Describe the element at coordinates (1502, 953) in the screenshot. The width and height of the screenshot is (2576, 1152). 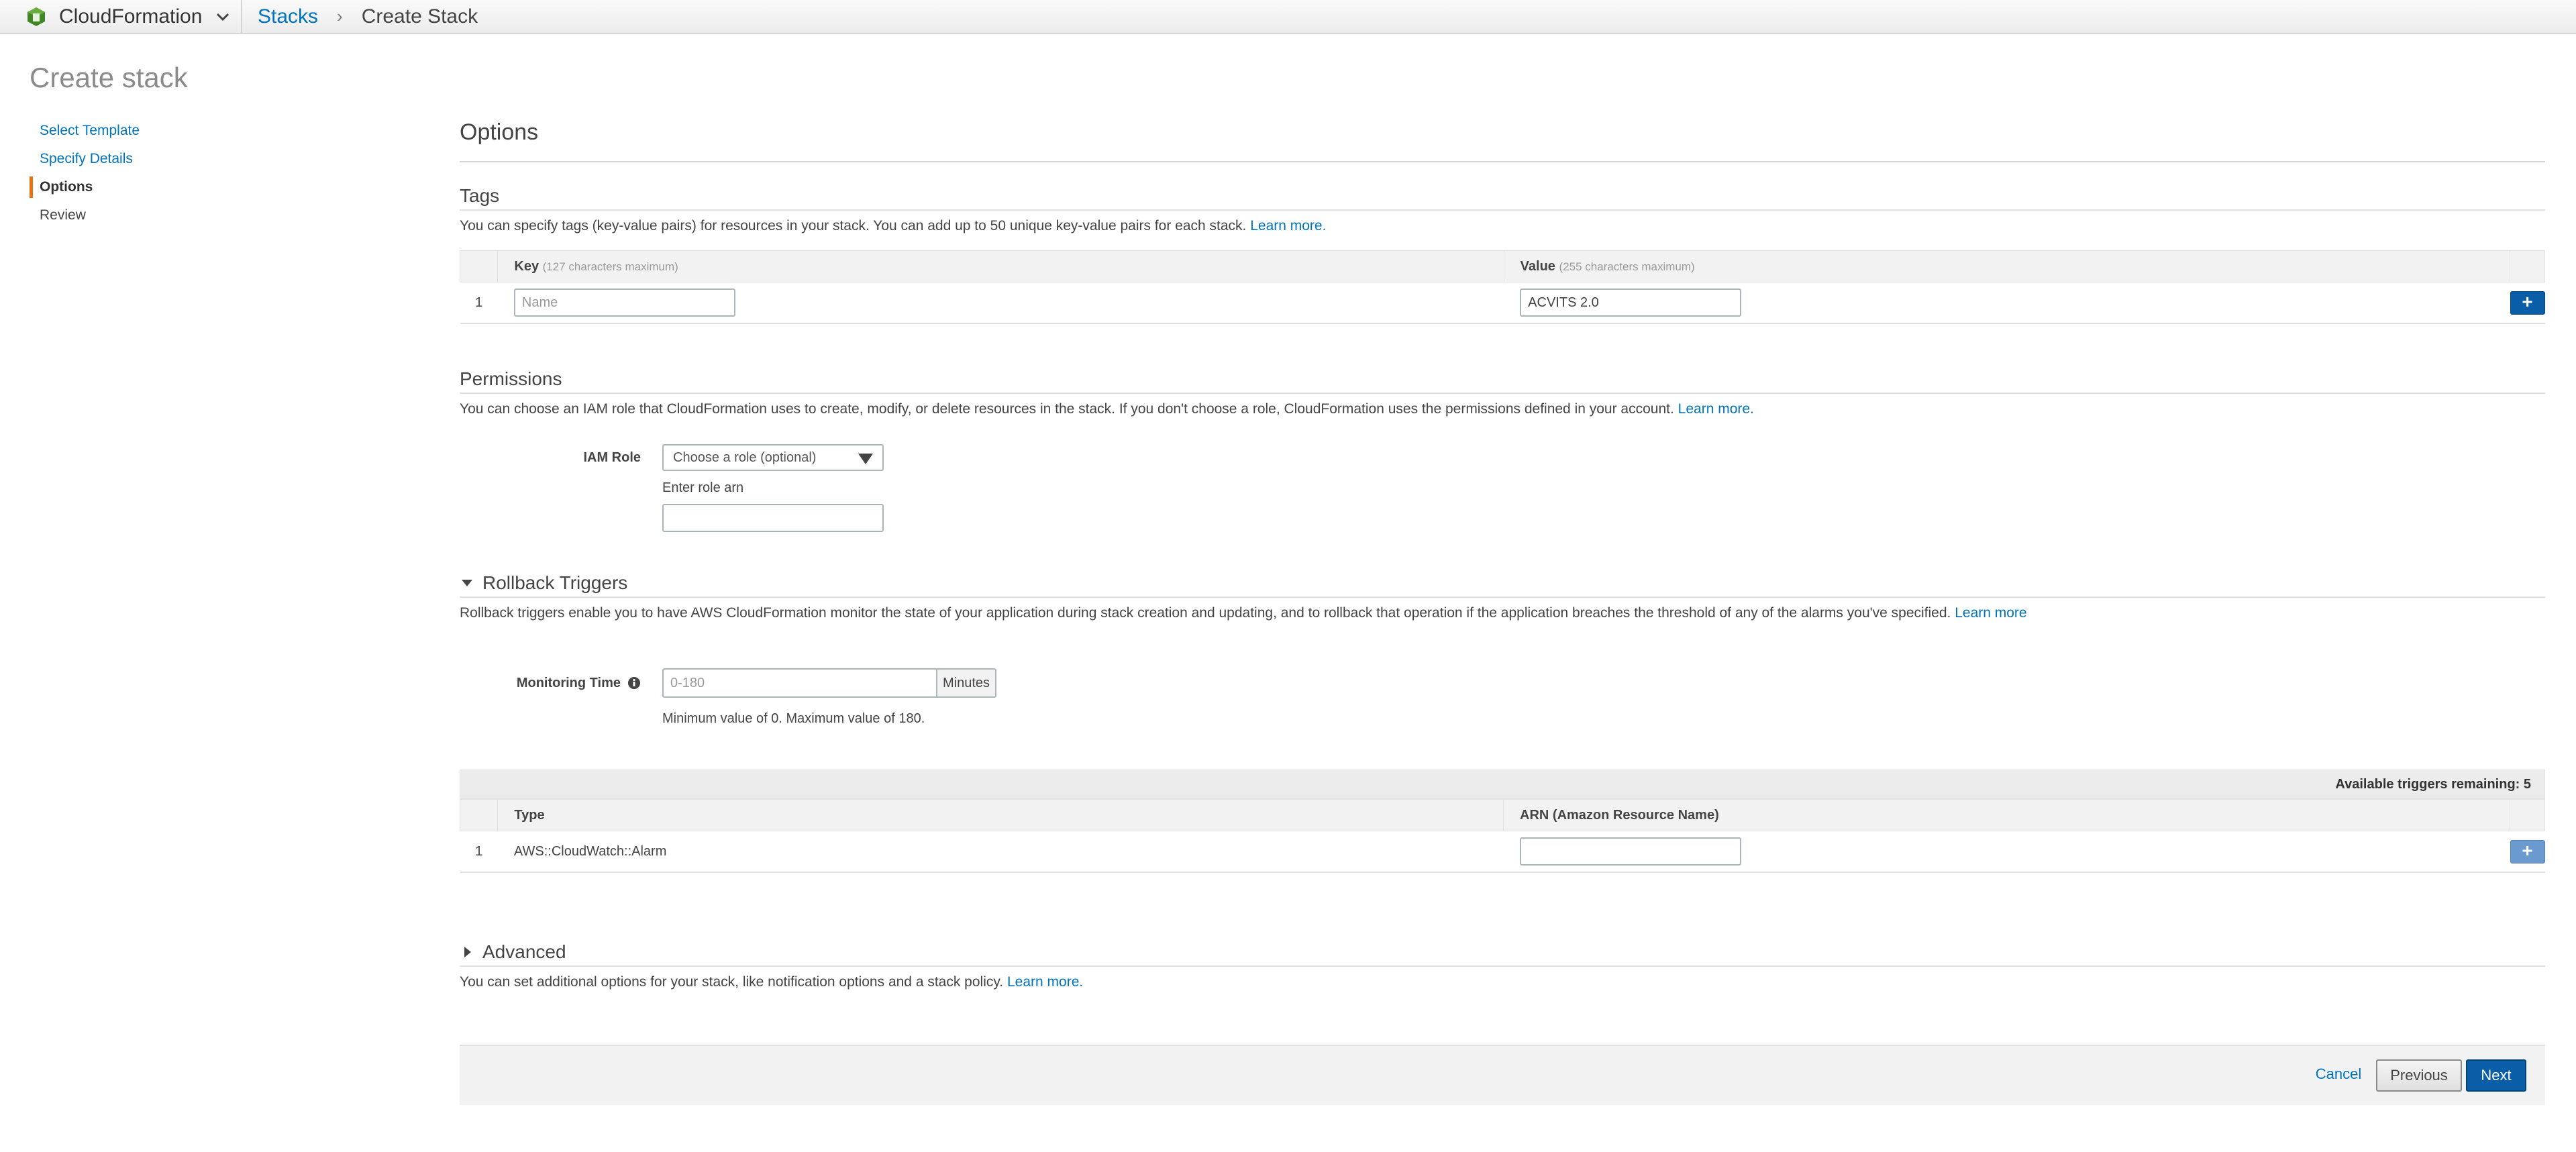
I see `advanced-title: Advanced` at that location.